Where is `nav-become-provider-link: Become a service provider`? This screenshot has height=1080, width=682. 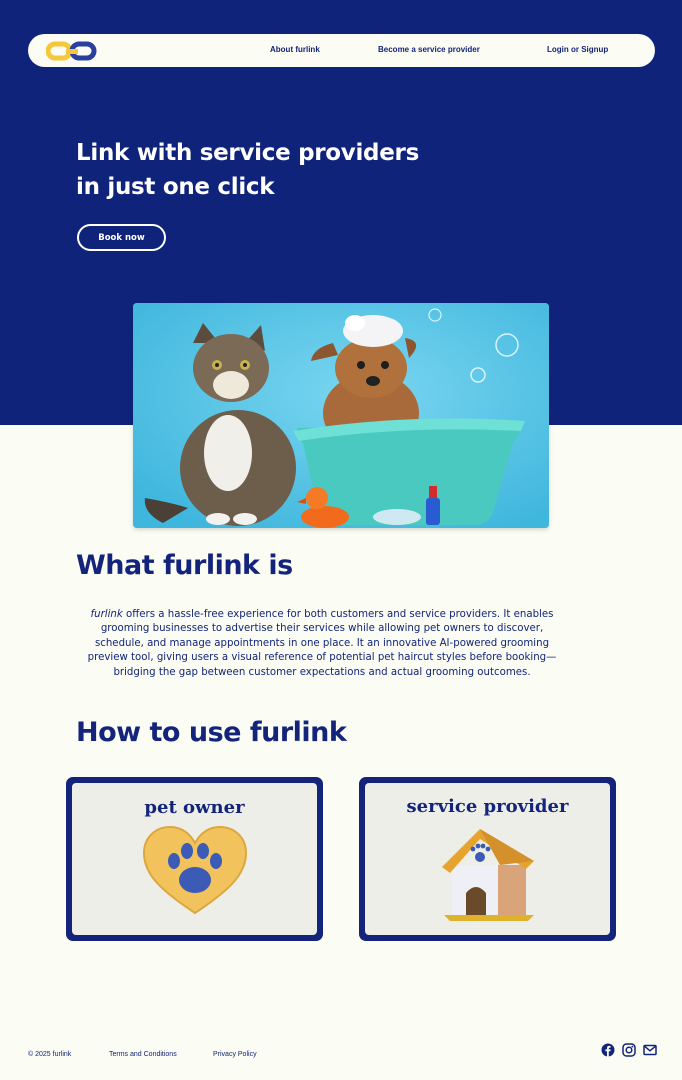 nav-become-provider-link: Become a service provider is located at coordinates (429, 49).